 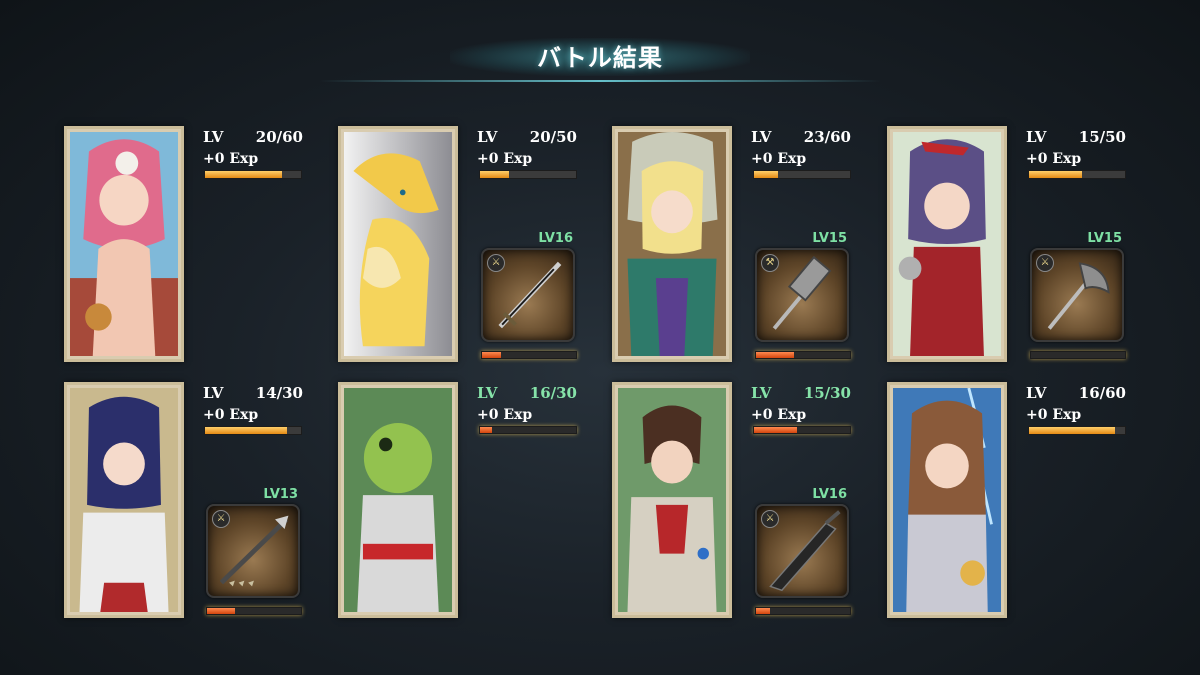 I want to click on level-value: 23/60, so click(x=827, y=137).